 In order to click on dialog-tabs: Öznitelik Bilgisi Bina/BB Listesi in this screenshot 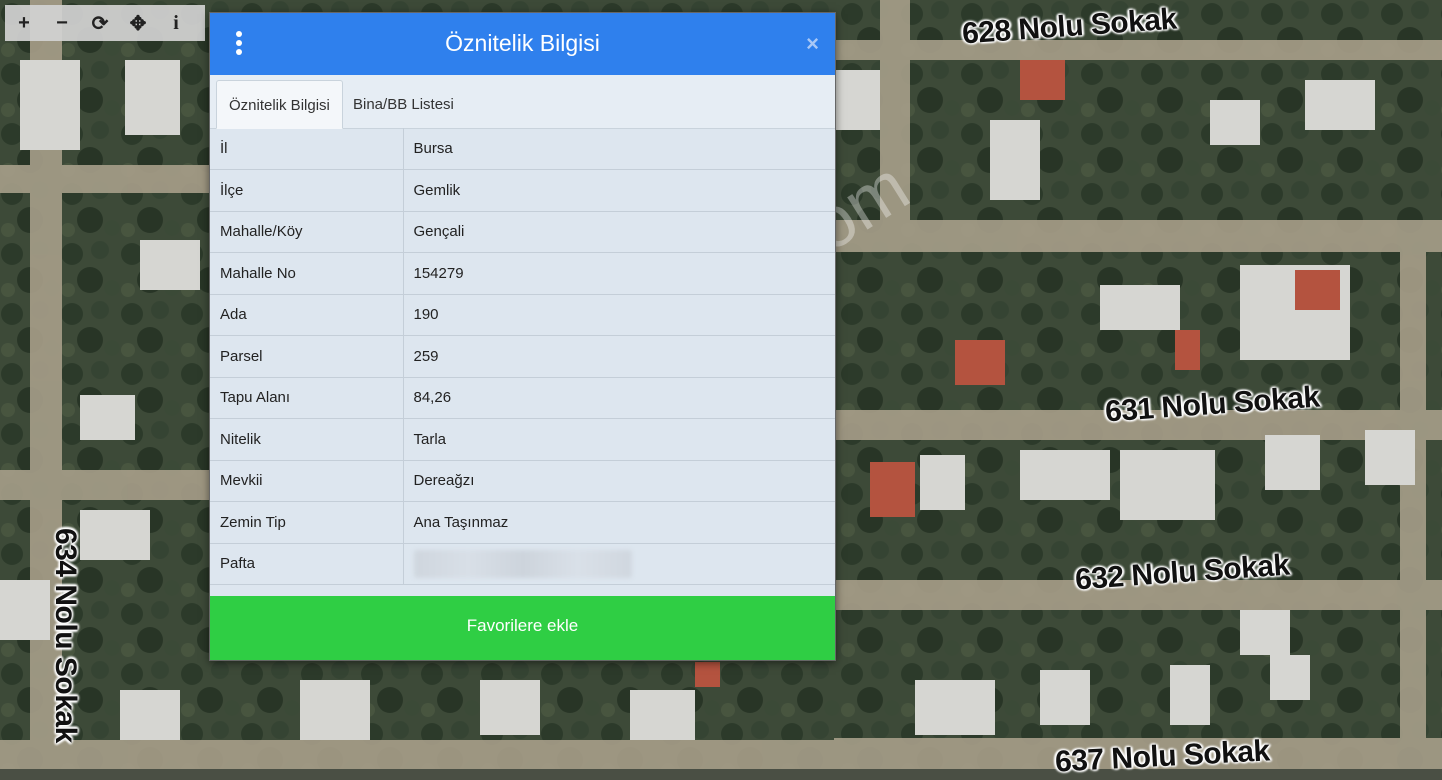, I will do `click(522, 102)`.